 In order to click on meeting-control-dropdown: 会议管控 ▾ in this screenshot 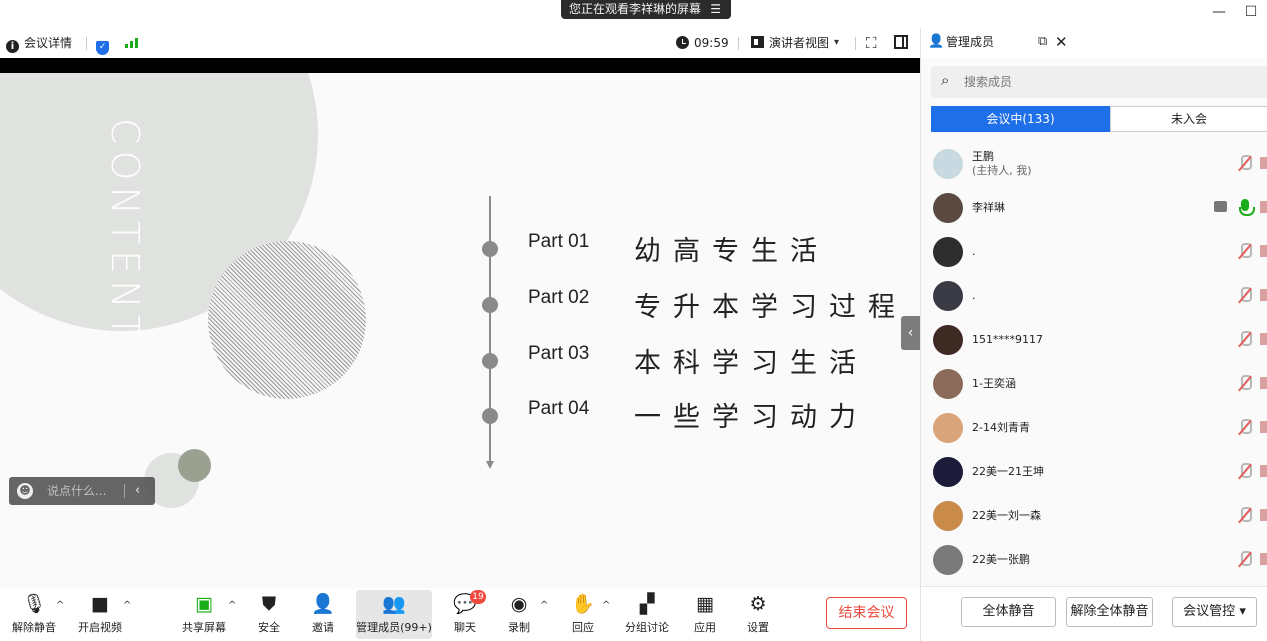, I will do `click(1214, 612)`.